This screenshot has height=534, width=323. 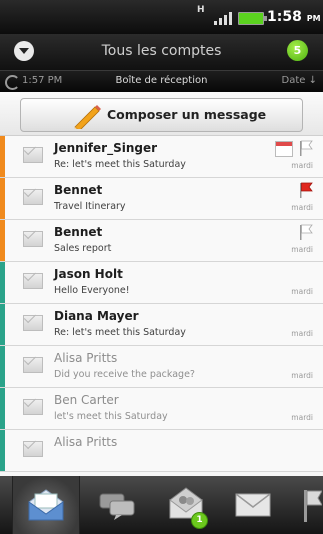 I want to click on compose-area: Composer un message, so click(x=161, y=114).